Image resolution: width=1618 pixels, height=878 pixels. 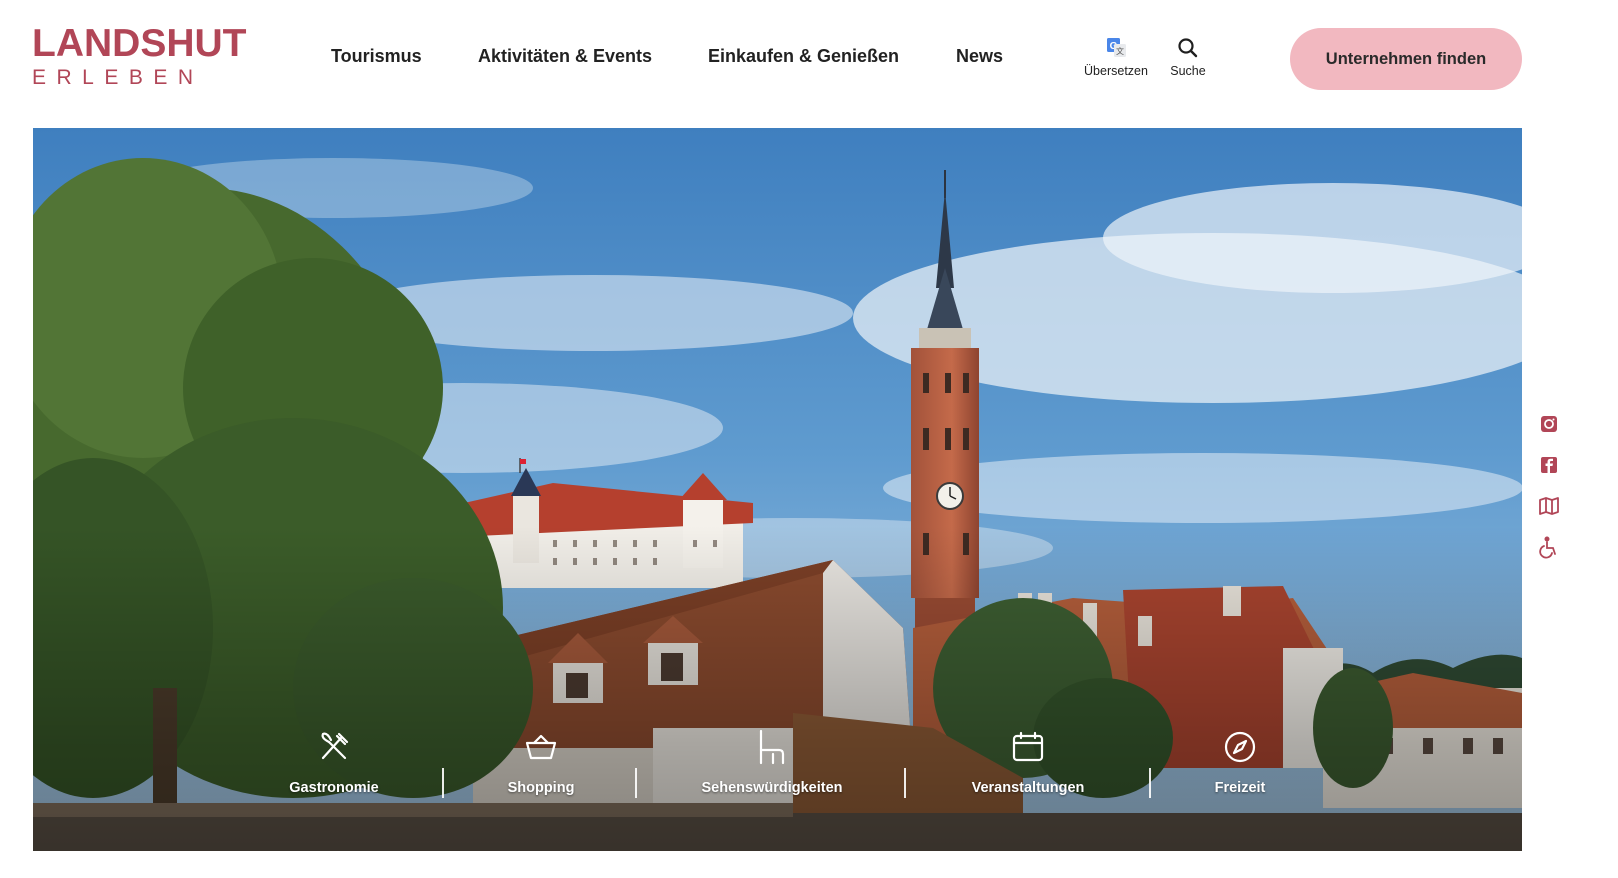 I want to click on side-links, so click(x=1549, y=494).